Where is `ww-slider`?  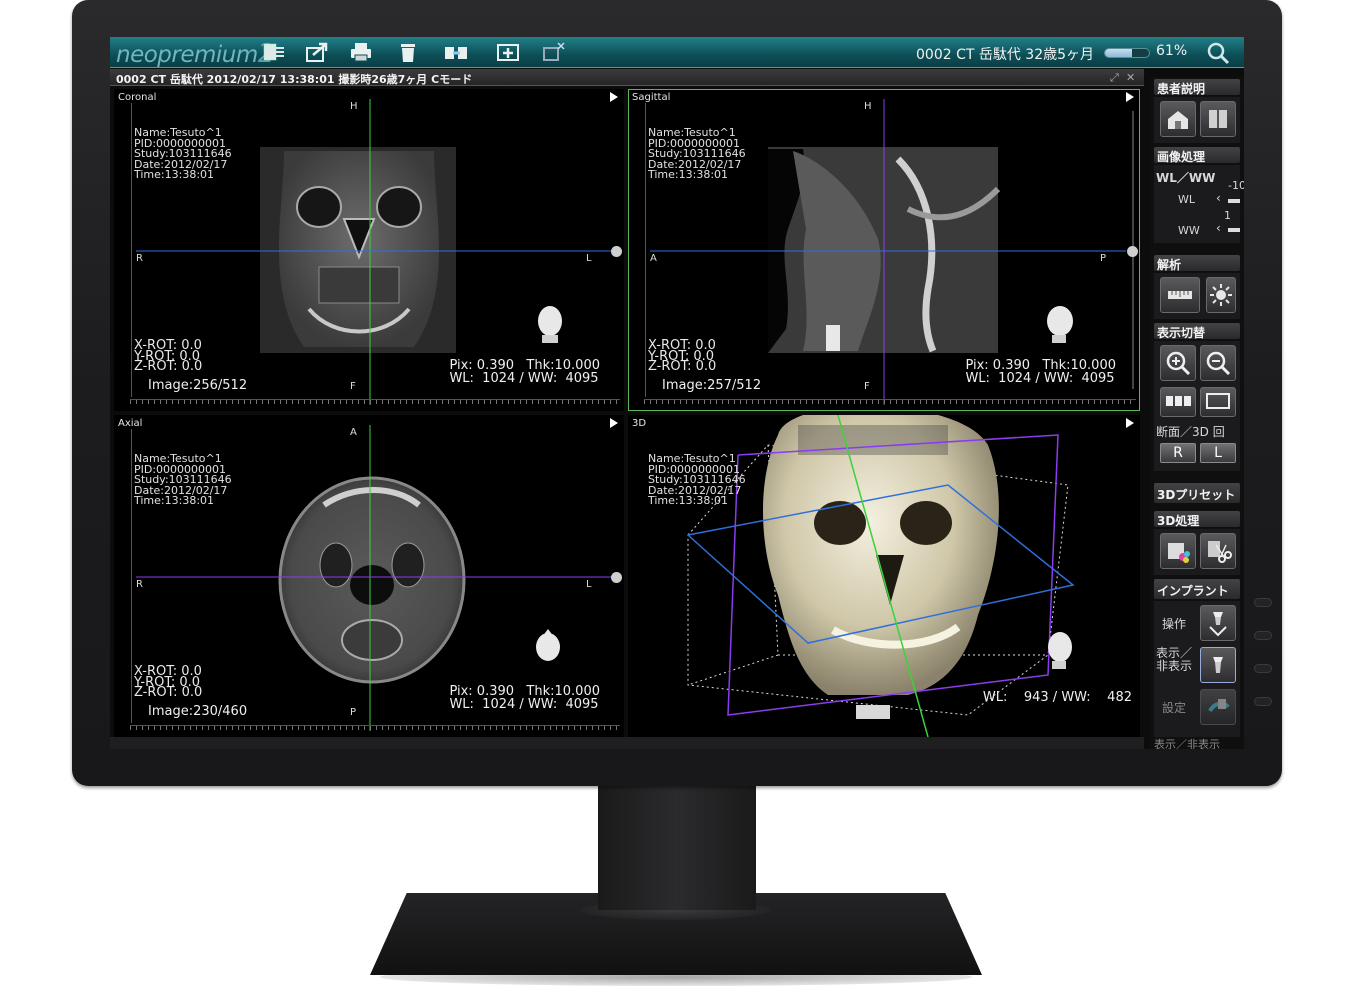
ww-slider is located at coordinates (1234, 230).